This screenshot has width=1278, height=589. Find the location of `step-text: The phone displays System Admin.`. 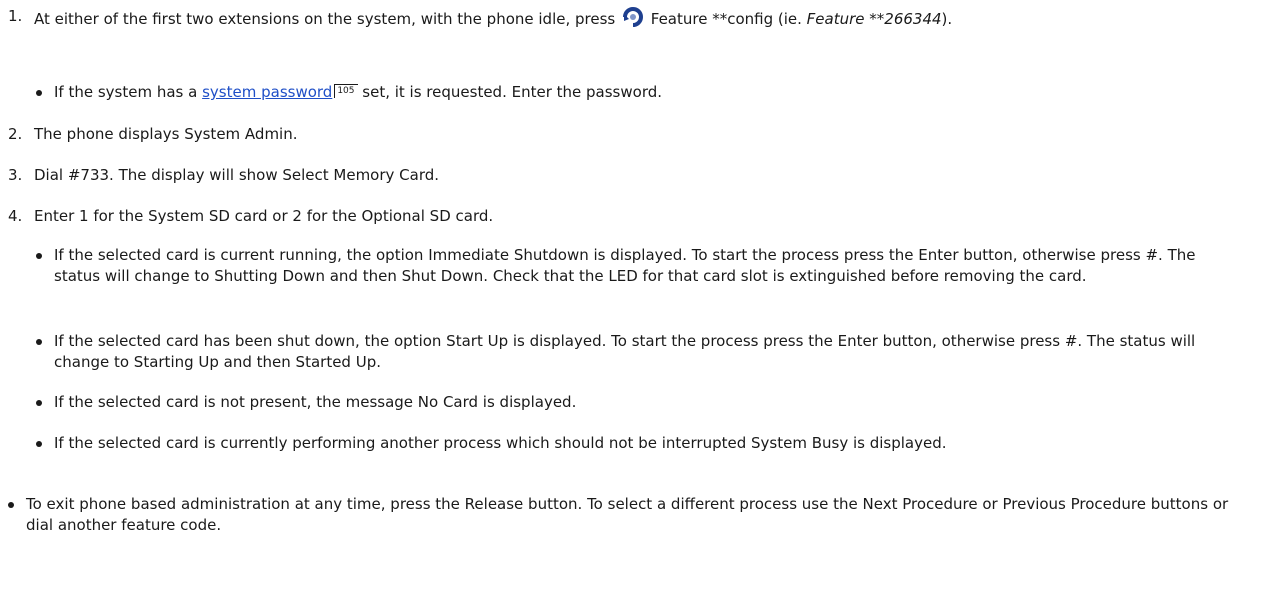

step-text: The phone displays System Admin. is located at coordinates (166, 134).